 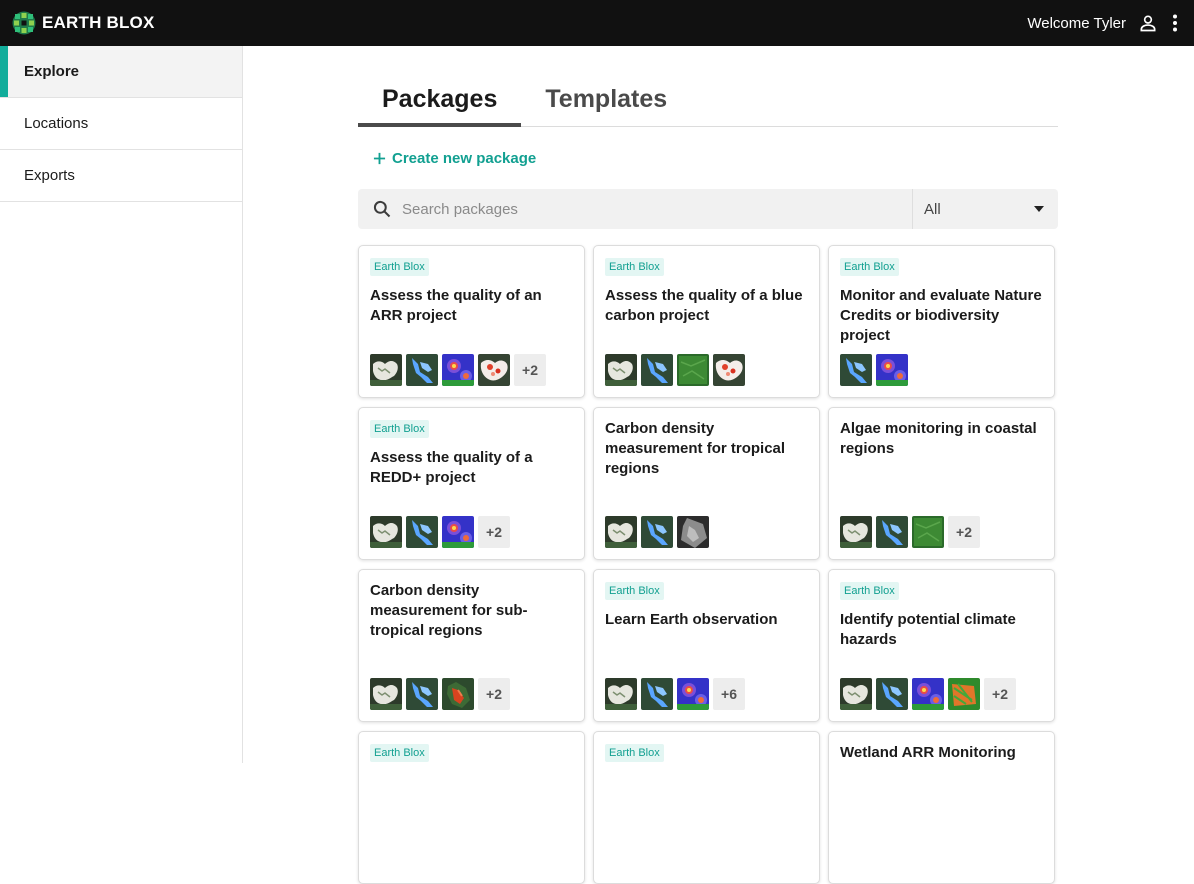 What do you see at coordinates (928, 629) in the screenshot?
I see `card-title: Identify potential climate hazards` at bounding box center [928, 629].